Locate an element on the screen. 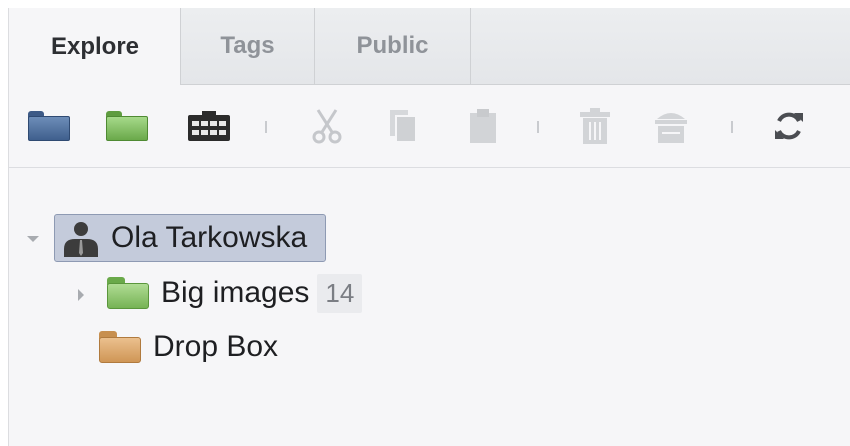  tab-tags: Tags is located at coordinates (248, 46).